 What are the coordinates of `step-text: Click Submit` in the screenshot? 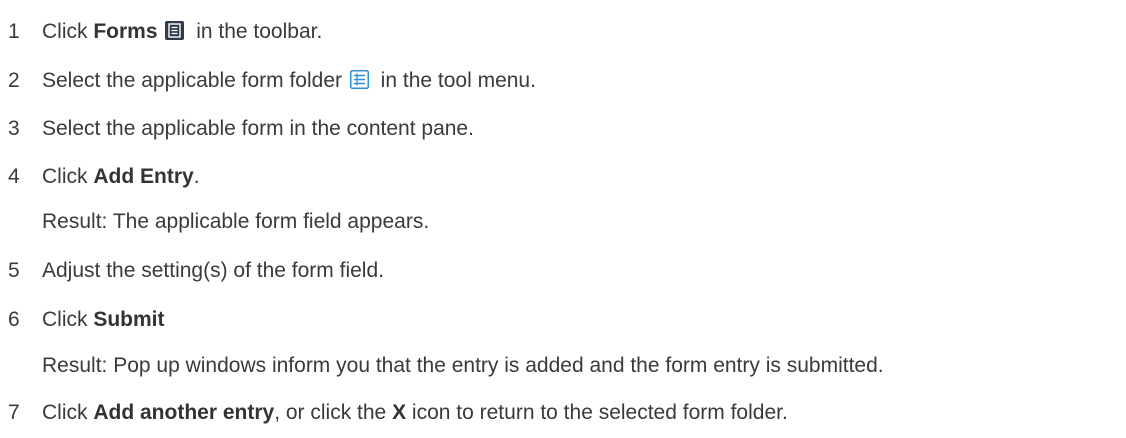 It's located at (103, 320).